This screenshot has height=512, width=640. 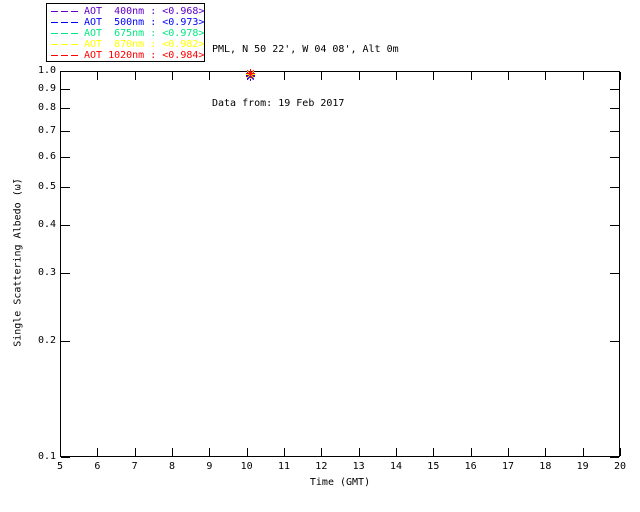 What do you see at coordinates (46, 156) in the screenshot?
I see `y-axis-tick-label: 0.6` at bounding box center [46, 156].